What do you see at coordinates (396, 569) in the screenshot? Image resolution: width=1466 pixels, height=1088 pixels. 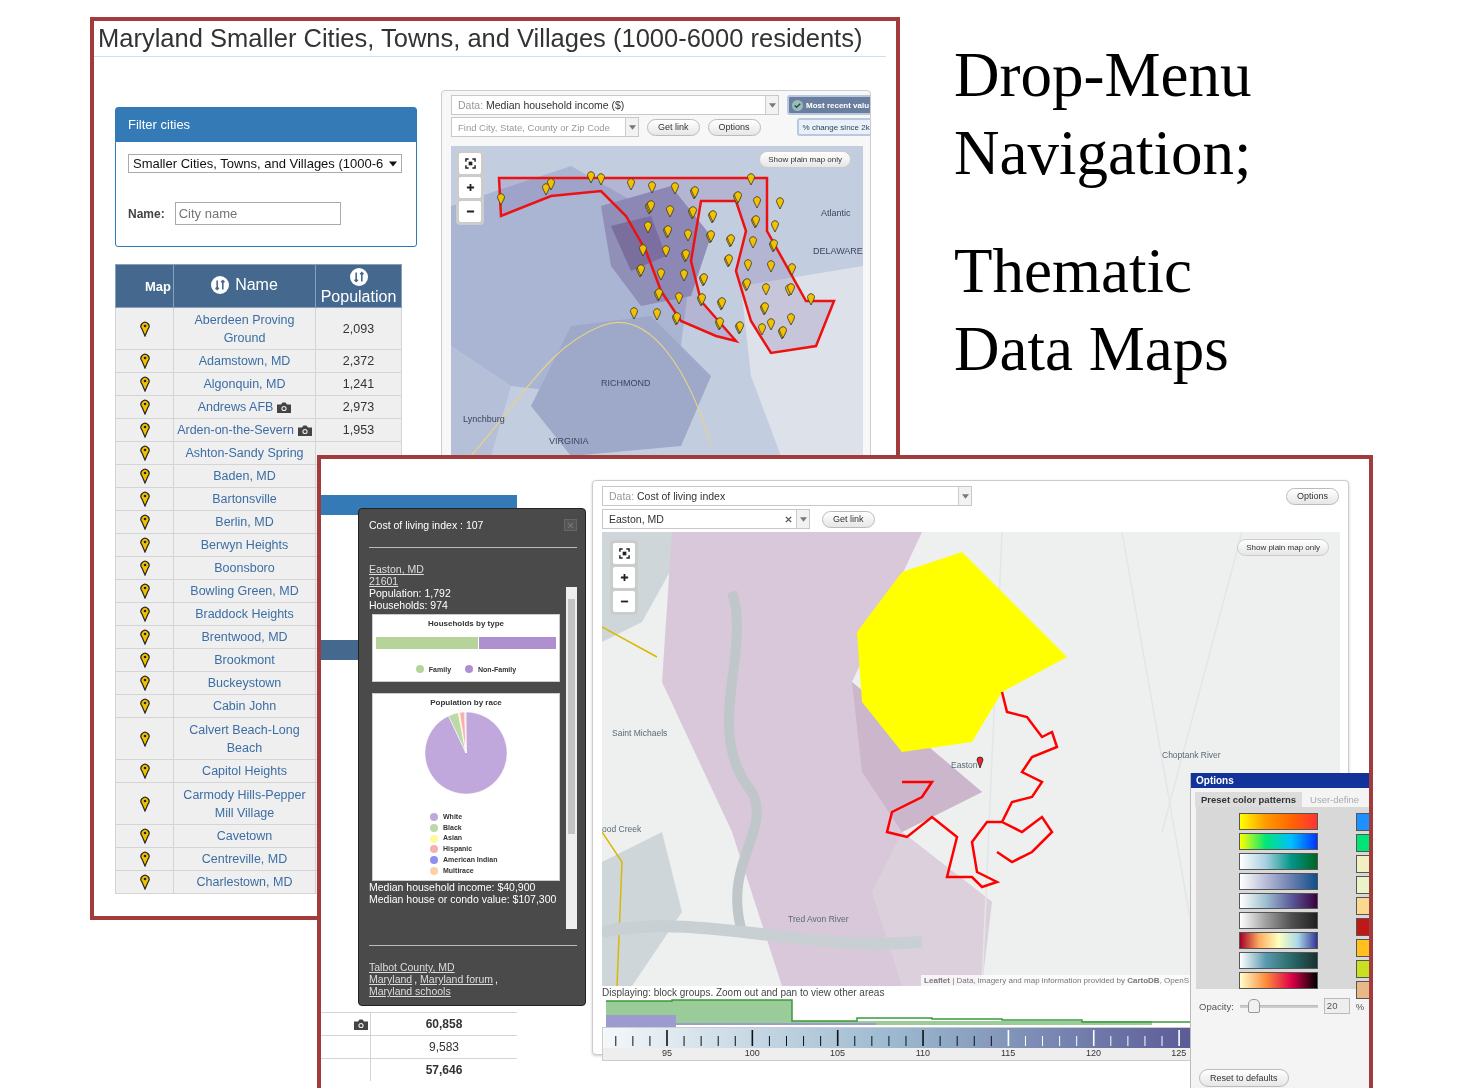 I see `place-link: Easton, MD` at bounding box center [396, 569].